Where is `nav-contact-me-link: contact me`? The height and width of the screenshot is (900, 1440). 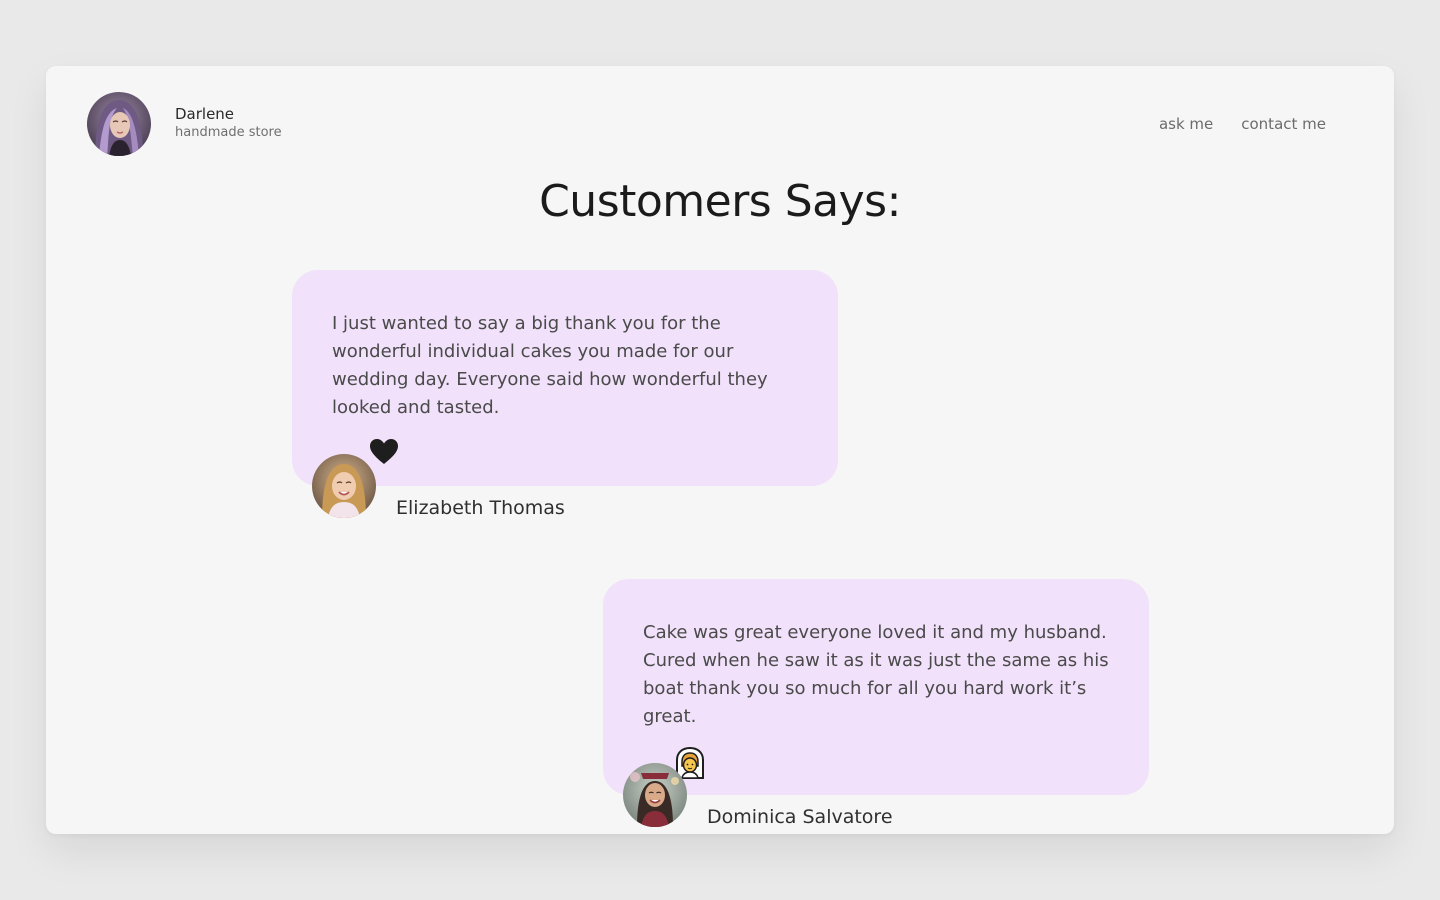
nav-contact-me-link: contact me is located at coordinates (1283, 124).